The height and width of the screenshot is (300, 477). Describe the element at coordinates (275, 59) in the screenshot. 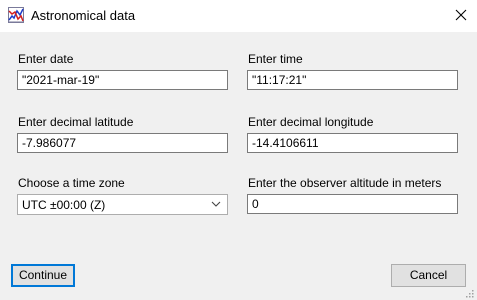

I see `time-label: Enter time` at that location.